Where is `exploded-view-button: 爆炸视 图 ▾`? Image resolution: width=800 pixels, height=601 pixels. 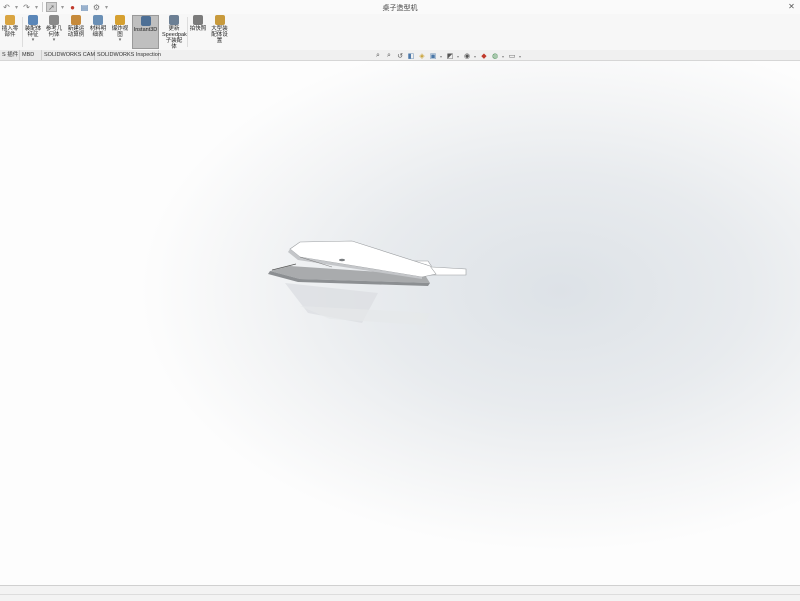 exploded-view-button: 爆炸视 图 ▾ is located at coordinates (120, 32).